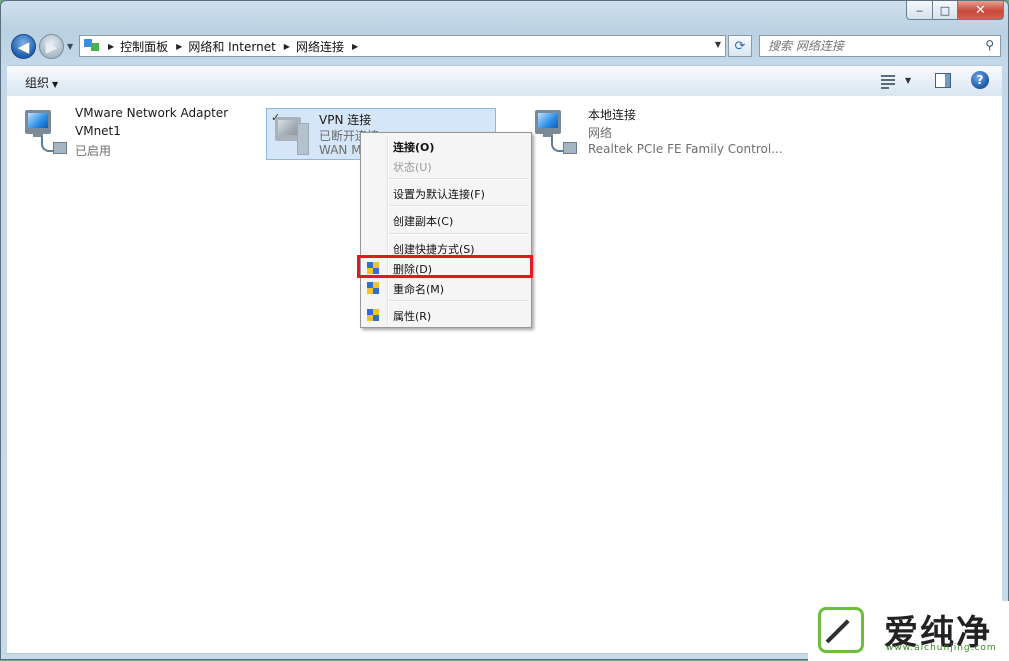  I want to click on address-bar: ▶ 控制面板 ▶ 网络和 Internet ▶ 网络连接 ▶ ▼, so click(402, 46).